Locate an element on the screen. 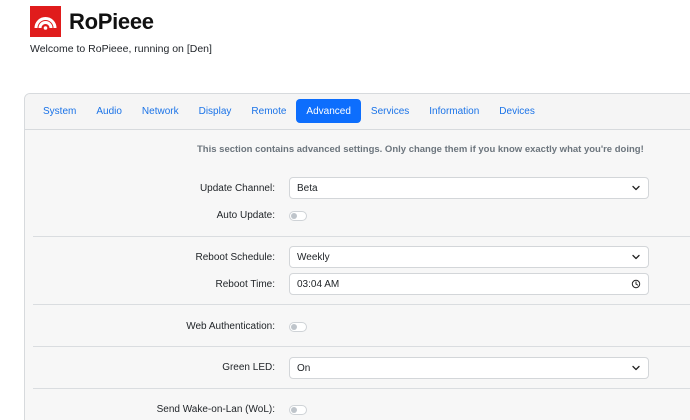  web-authentication-toggle is located at coordinates (298, 327).